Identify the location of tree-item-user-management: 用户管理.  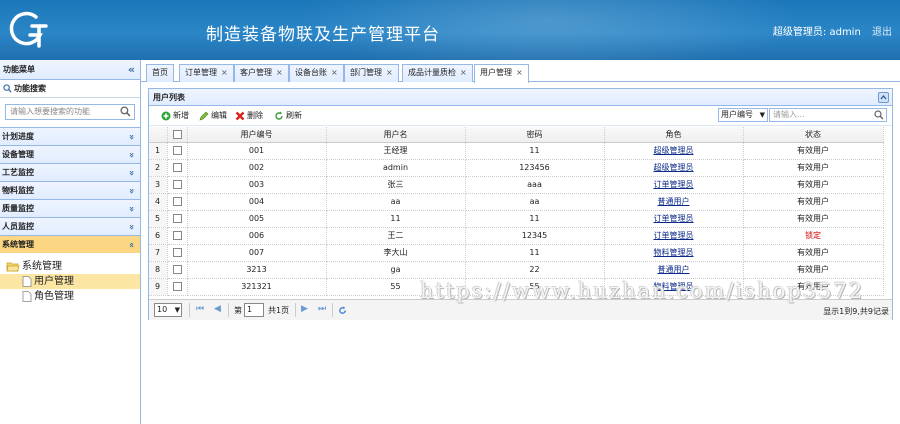
(70, 281).